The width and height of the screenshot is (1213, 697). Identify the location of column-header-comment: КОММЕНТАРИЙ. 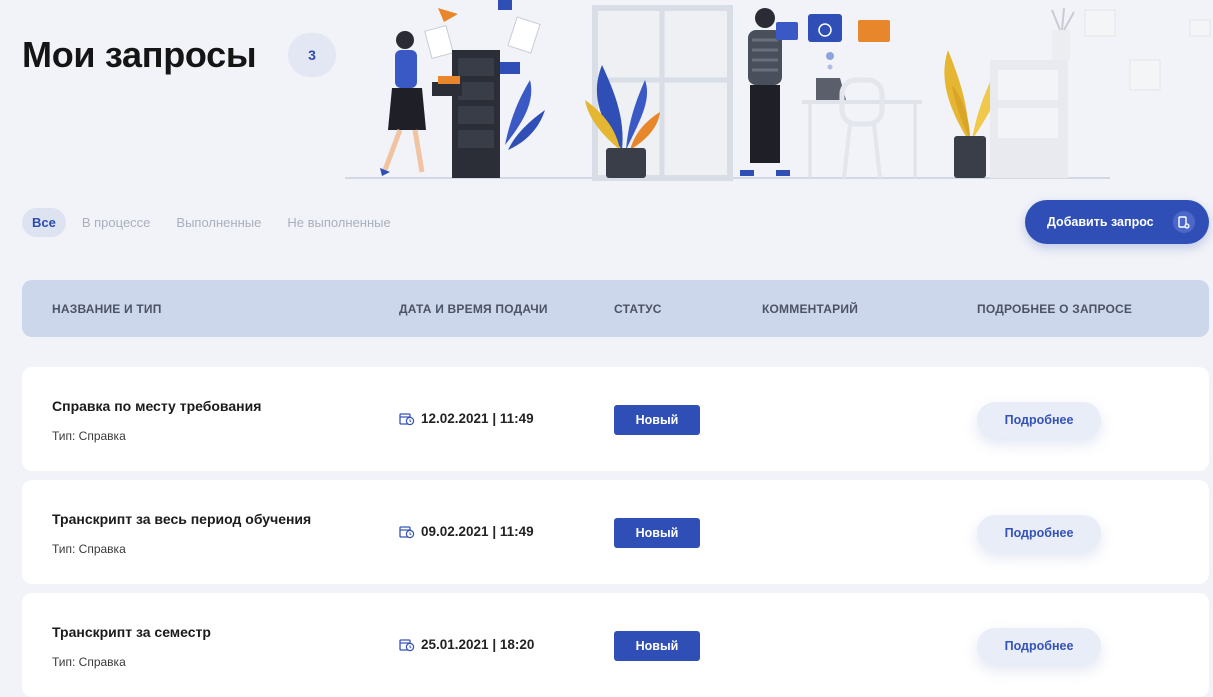
(810, 309).